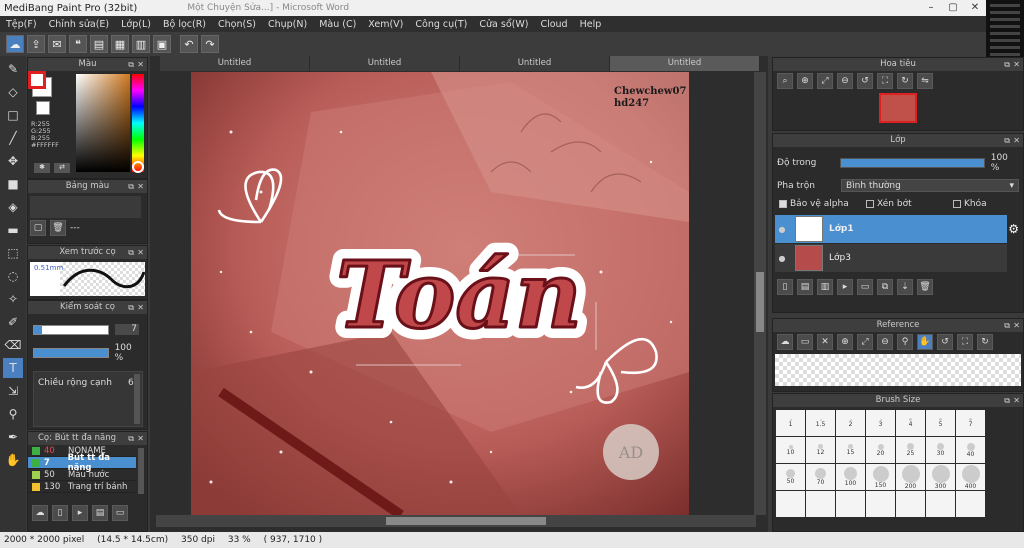  What do you see at coordinates (13, 253) in the screenshot?
I see `select-rect-icon: ⬚` at bounding box center [13, 253].